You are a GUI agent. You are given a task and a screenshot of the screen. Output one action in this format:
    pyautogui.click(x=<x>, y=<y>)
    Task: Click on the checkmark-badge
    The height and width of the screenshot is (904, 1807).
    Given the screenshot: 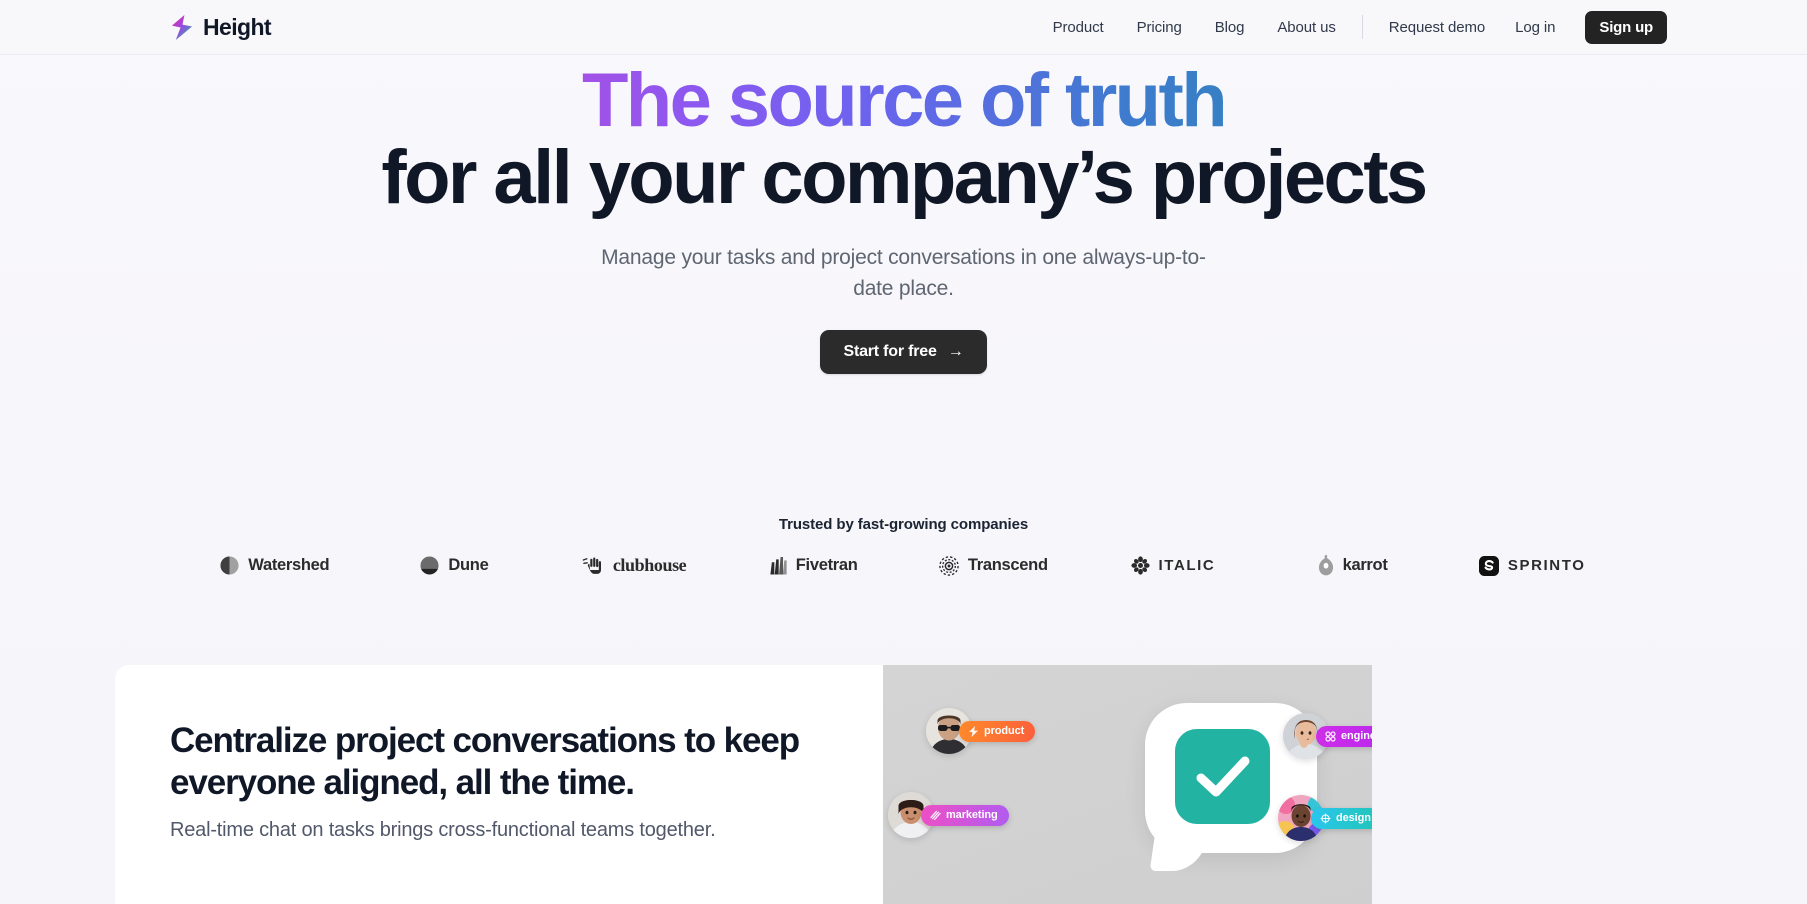 What is the action you would take?
    pyautogui.click(x=1222, y=776)
    